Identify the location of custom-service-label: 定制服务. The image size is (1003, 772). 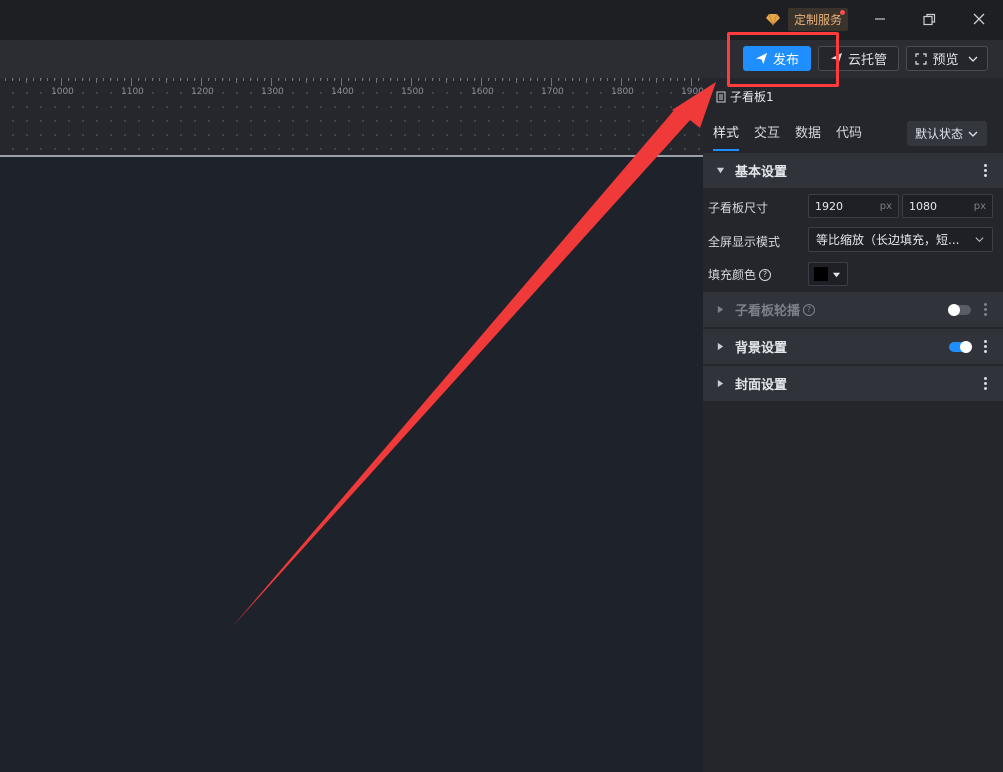
(818, 19).